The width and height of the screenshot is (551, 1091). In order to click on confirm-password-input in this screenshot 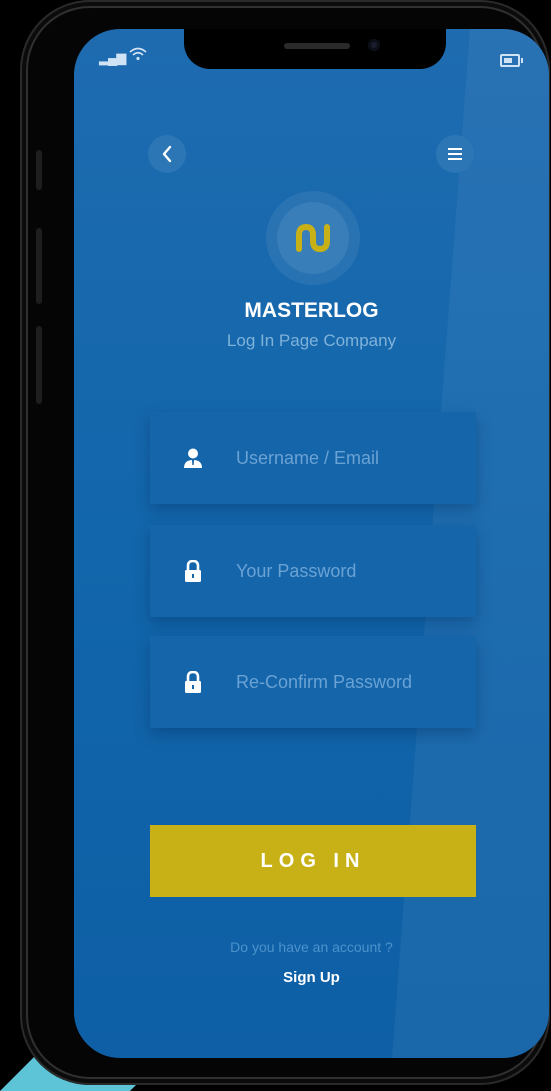, I will do `click(346, 682)`.